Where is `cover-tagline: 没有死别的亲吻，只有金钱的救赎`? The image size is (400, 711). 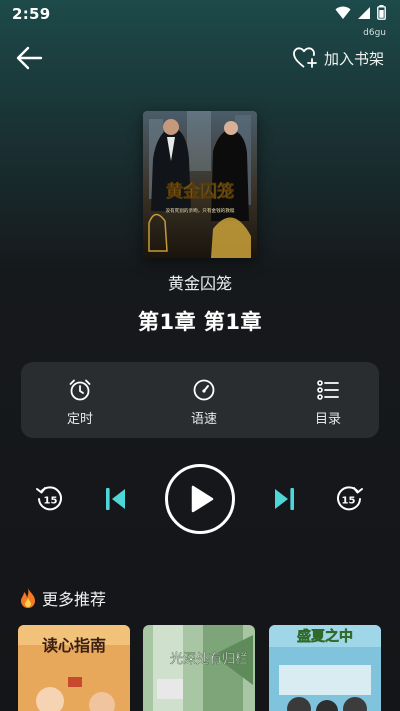 cover-tagline: 没有死别的亲吻，只有金钱的救赎 is located at coordinates (200, 210).